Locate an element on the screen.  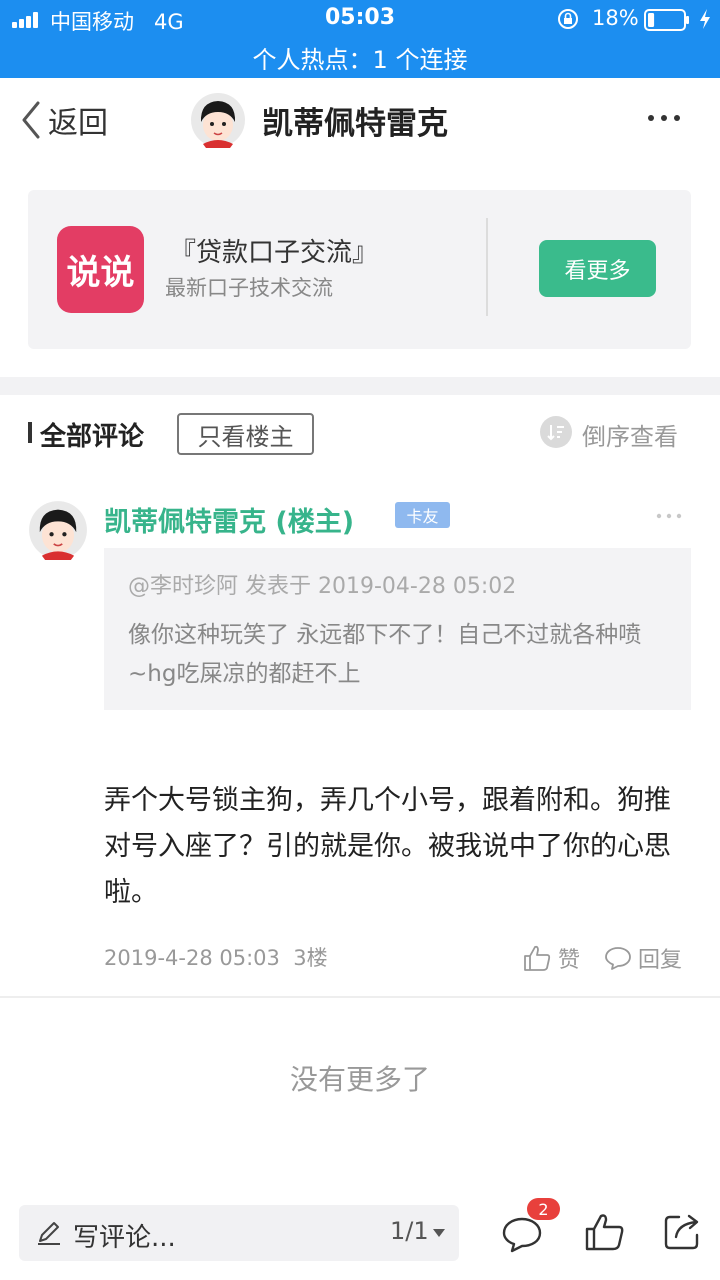
like-label: 赞 is located at coordinates (569, 960).